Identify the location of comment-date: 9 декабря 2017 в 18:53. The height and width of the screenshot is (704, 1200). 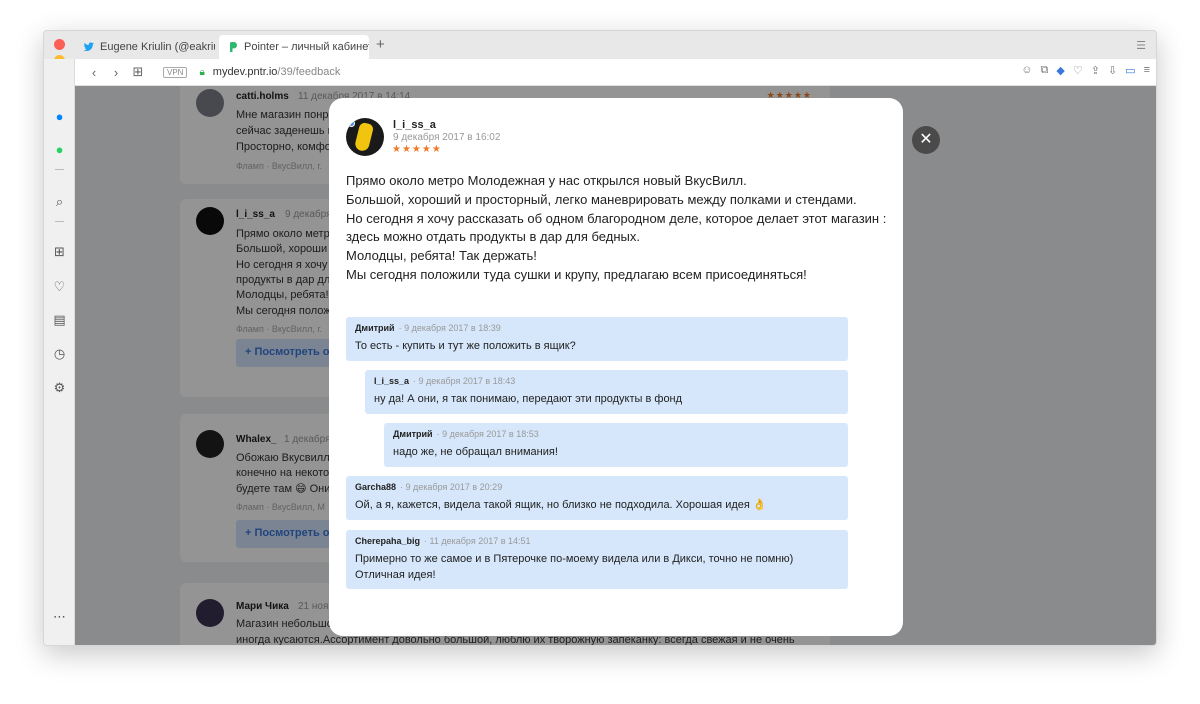
(490, 434).